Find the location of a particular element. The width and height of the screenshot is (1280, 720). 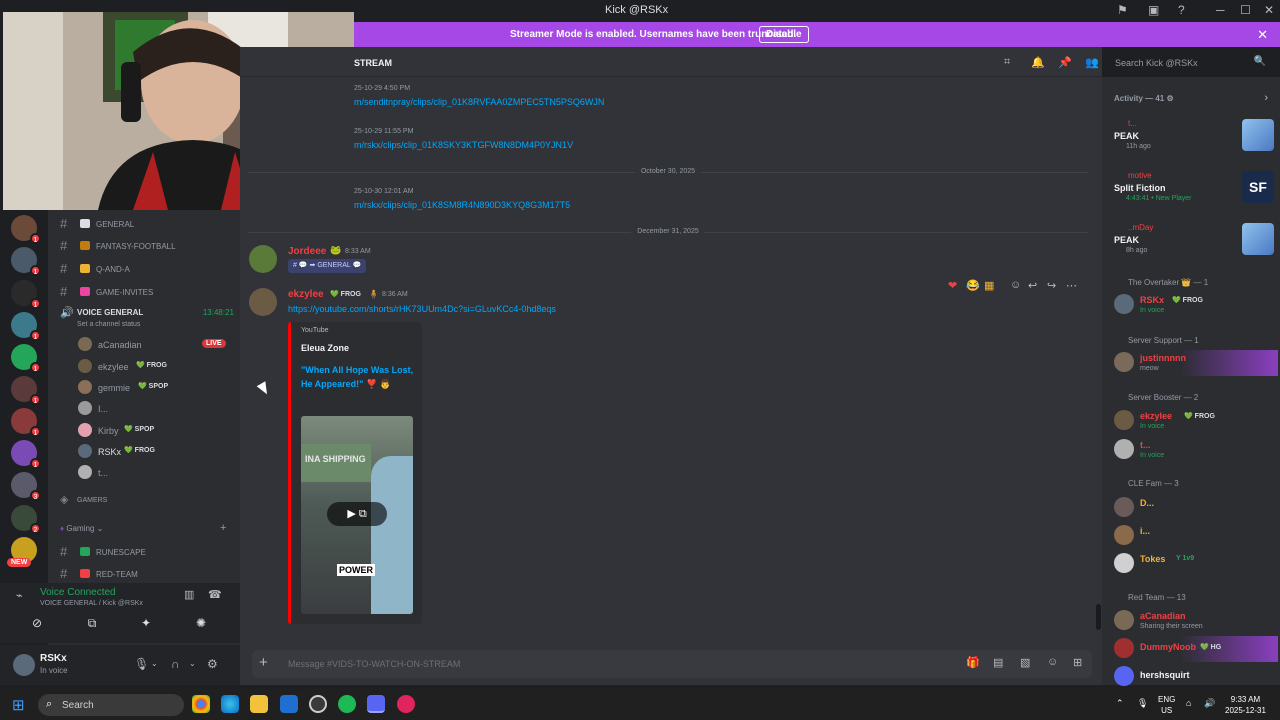

video-thumbnail: INA SHIPPING ▶ ⧉ POWER is located at coordinates (357, 515).